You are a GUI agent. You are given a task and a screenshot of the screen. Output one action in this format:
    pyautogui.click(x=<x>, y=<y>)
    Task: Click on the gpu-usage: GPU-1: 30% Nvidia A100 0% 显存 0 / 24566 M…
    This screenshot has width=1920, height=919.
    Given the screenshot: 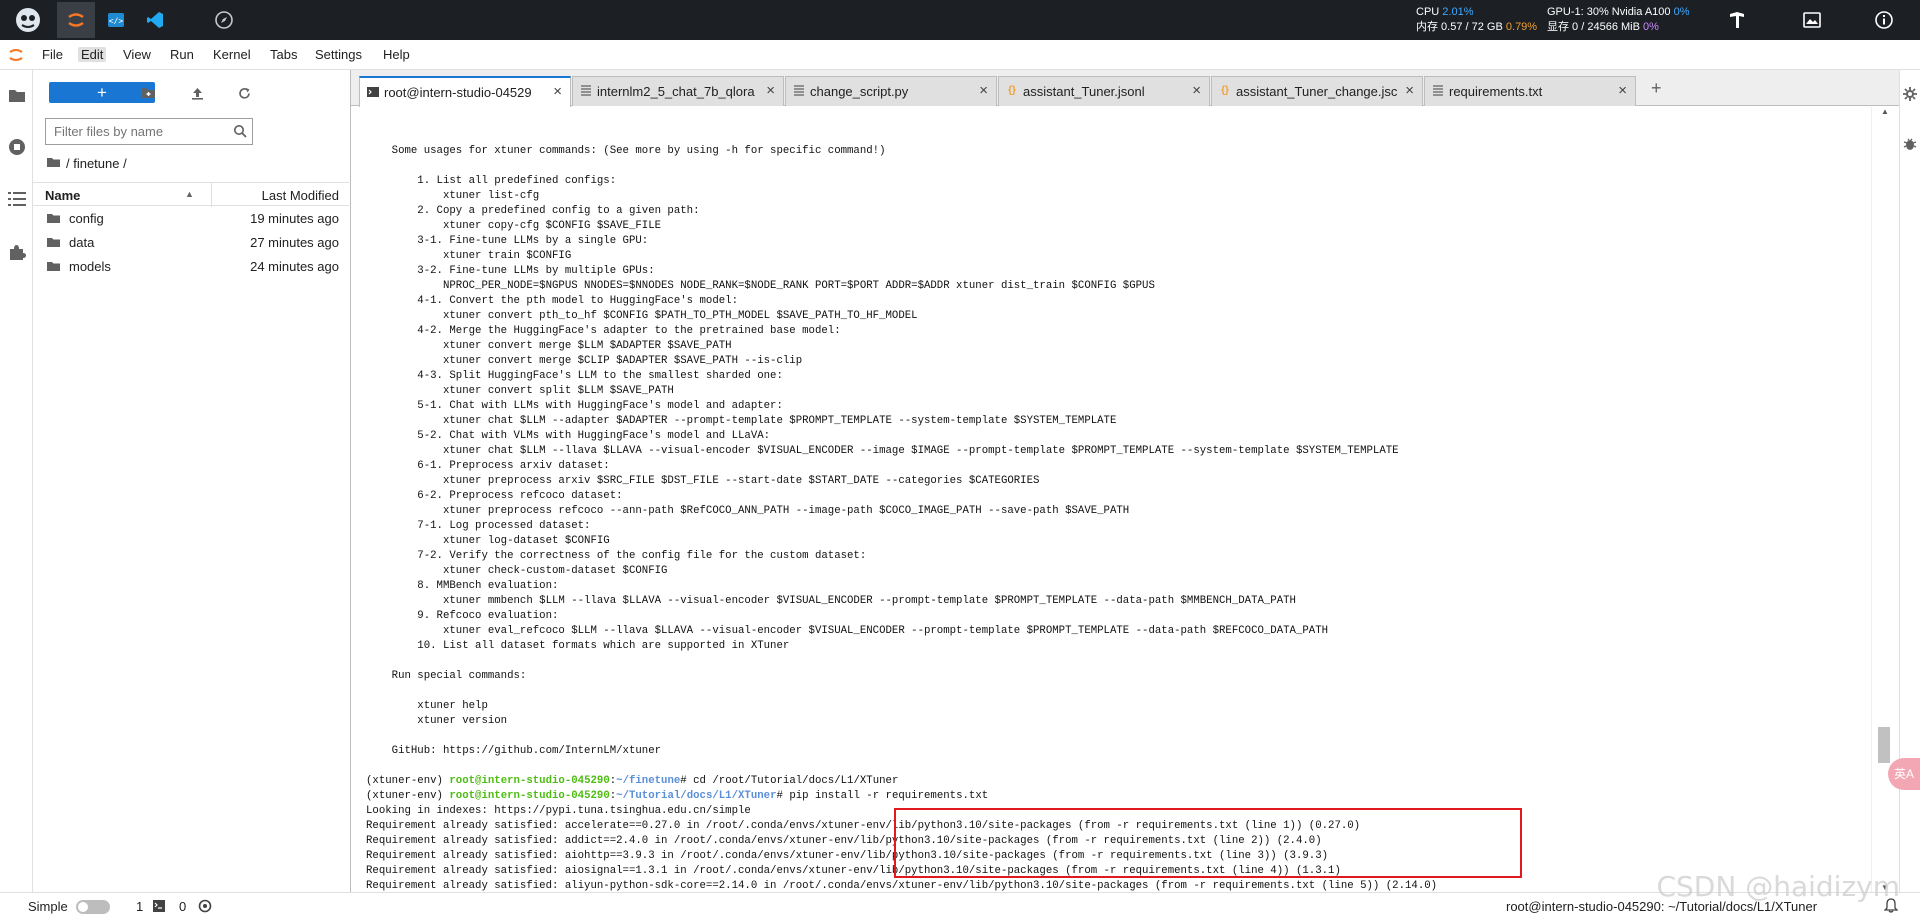 What is the action you would take?
    pyautogui.click(x=1618, y=20)
    